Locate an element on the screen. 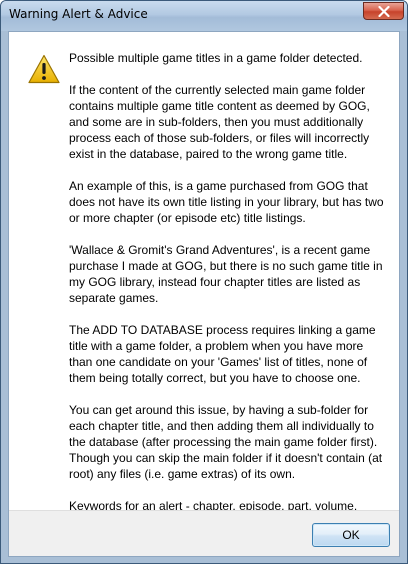 The width and height of the screenshot is (408, 564). warning-icon is located at coordinates (44, 69).